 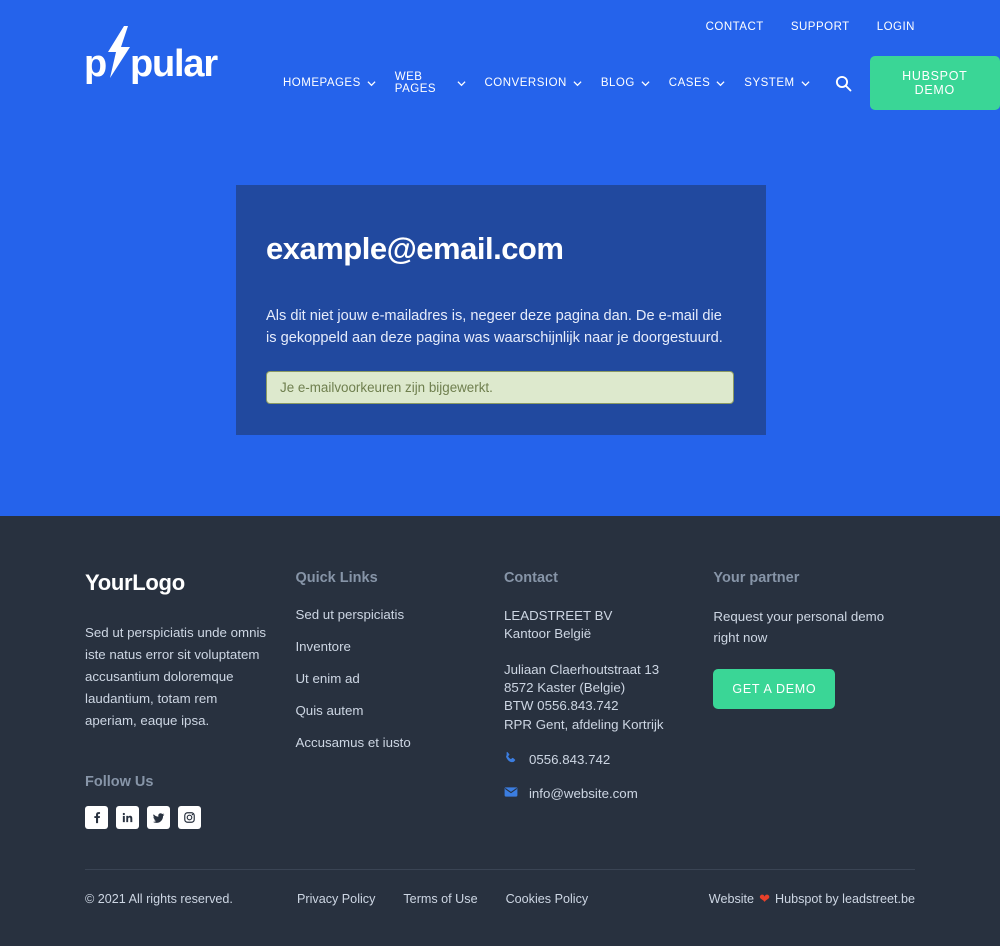 I want to click on nav-item-web-pages: WEB PAGES, so click(x=430, y=83).